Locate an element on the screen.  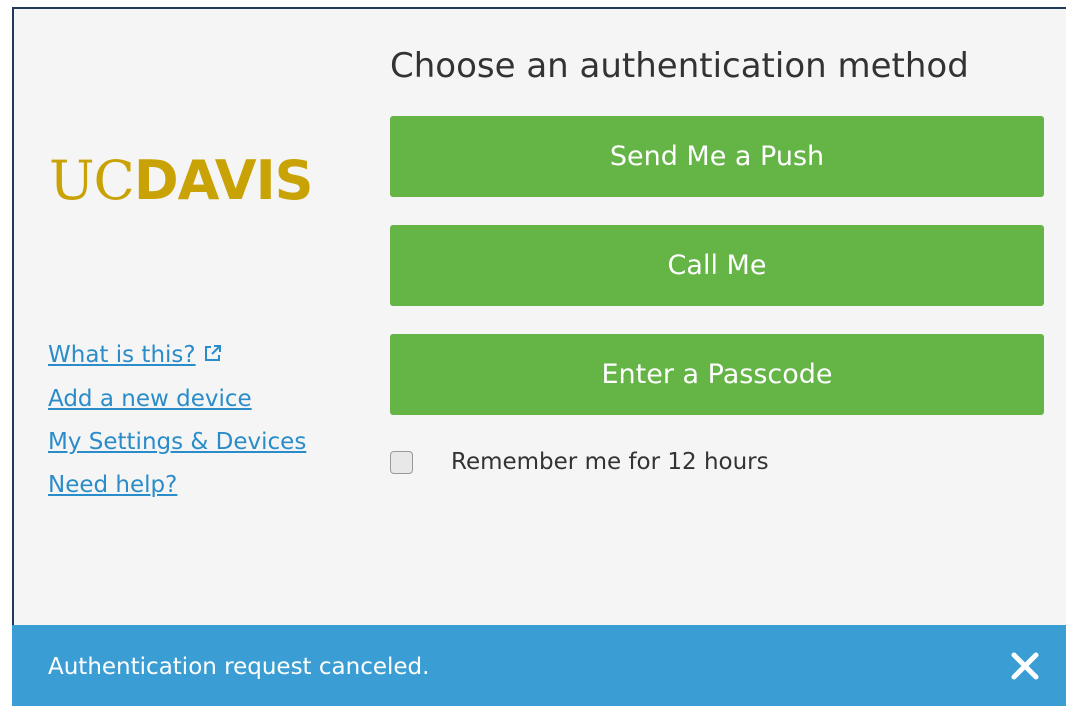
logo-davis: DAVIS is located at coordinates (223, 180).